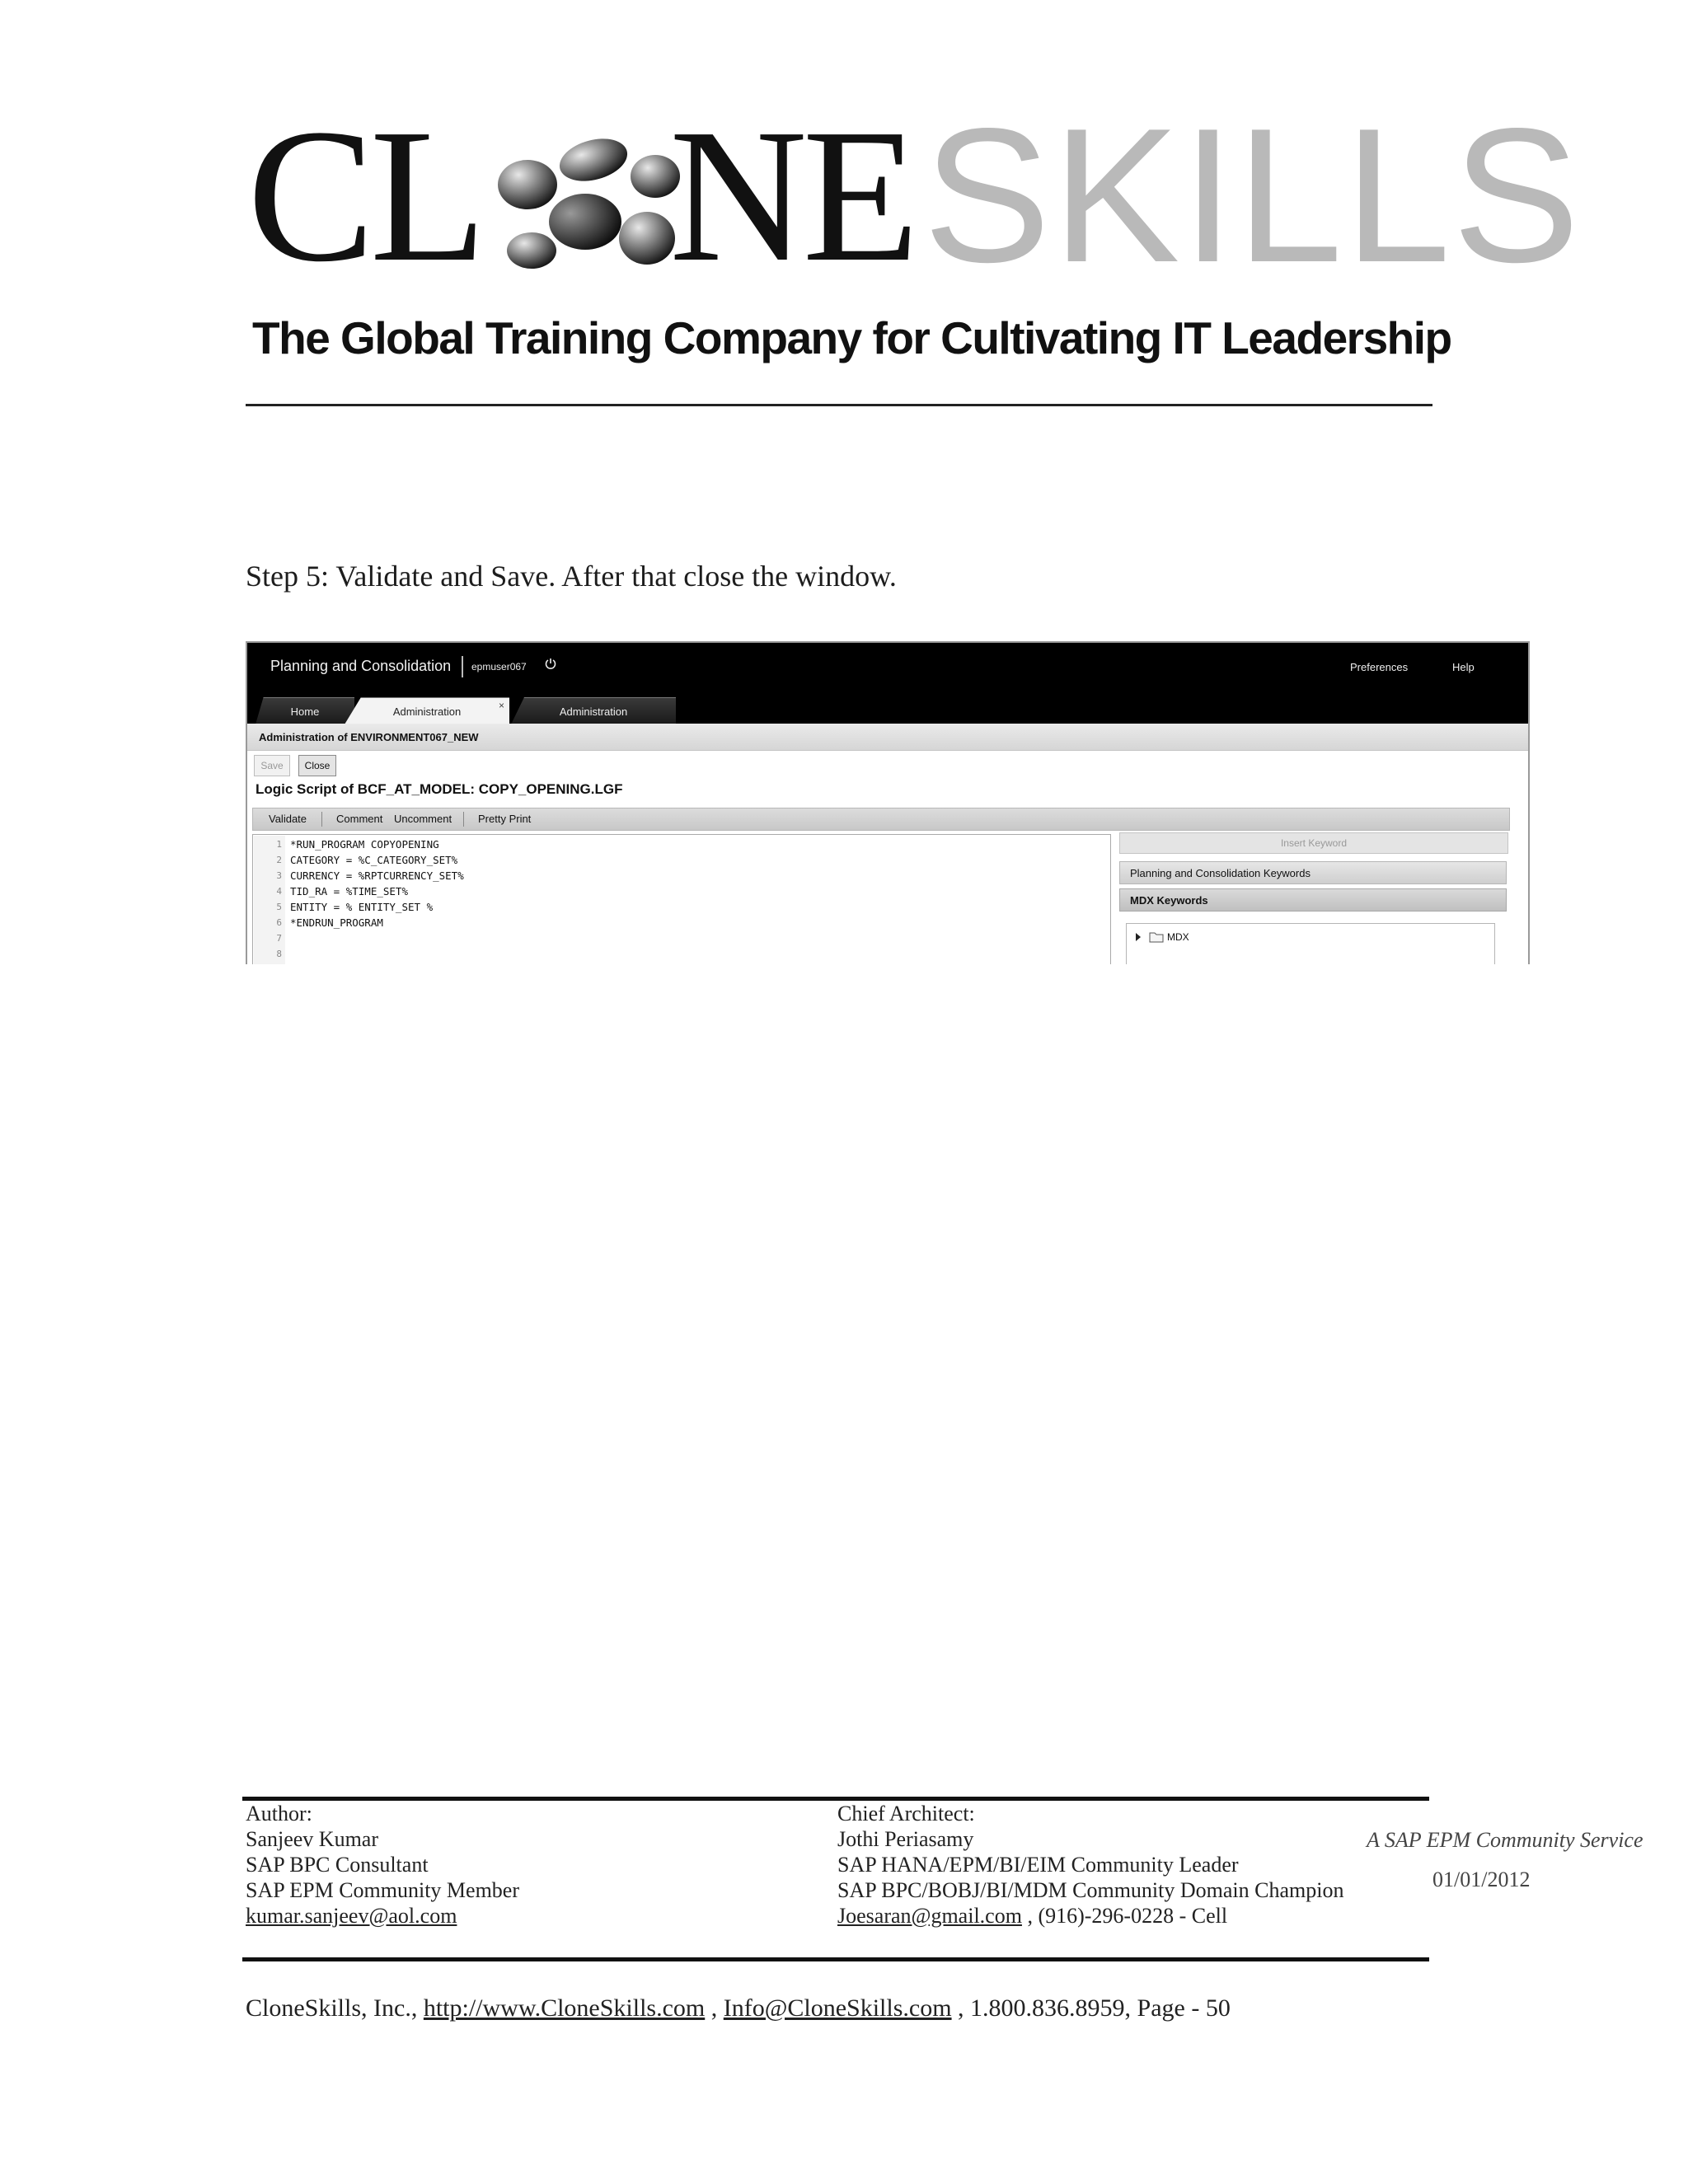  Describe the element at coordinates (1138, 937) in the screenshot. I see `expand-arrow-icon` at that location.